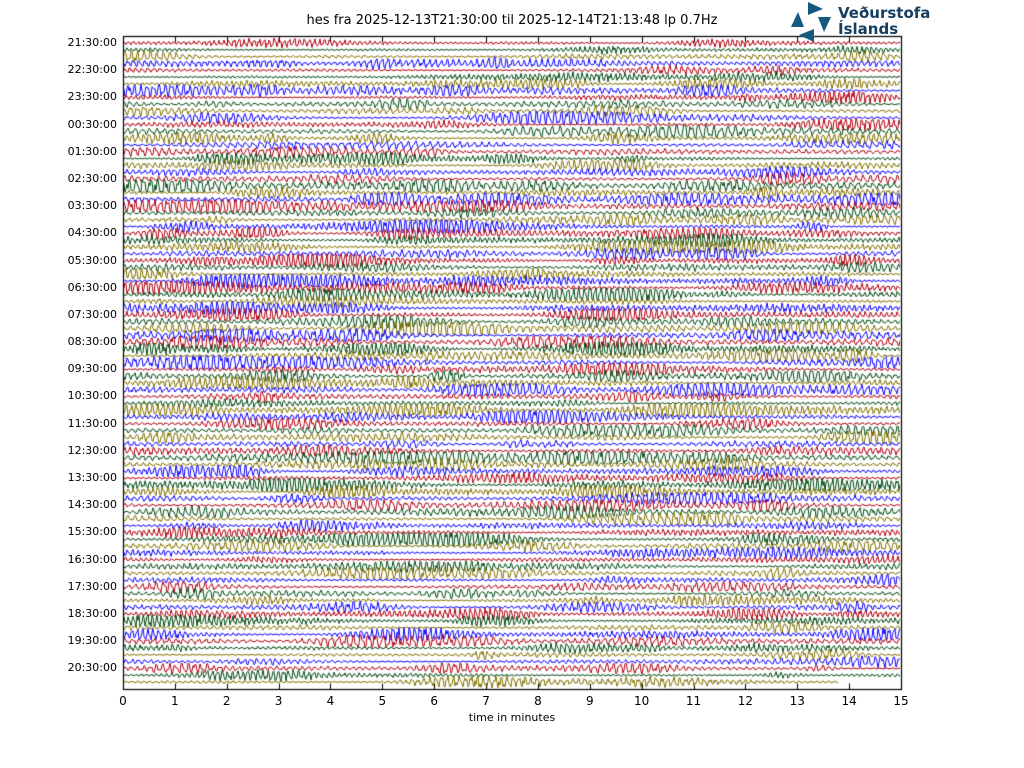  What do you see at coordinates (92, 369) in the screenshot?
I see `y-axis-label: 09:30:00` at bounding box center [92, 369].